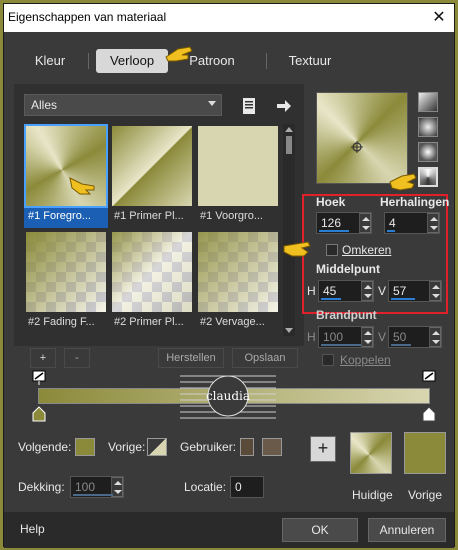 This screenshot has height=550, width=458. Describe the element at coordinates (247, 487) in the screenshot. I see `location-input: 0` at that location.